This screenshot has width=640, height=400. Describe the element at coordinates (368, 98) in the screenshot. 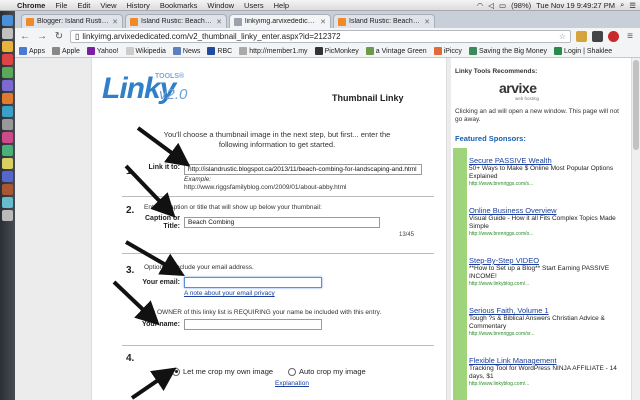

I see `page-title: Thumbnail Linky` at that location.